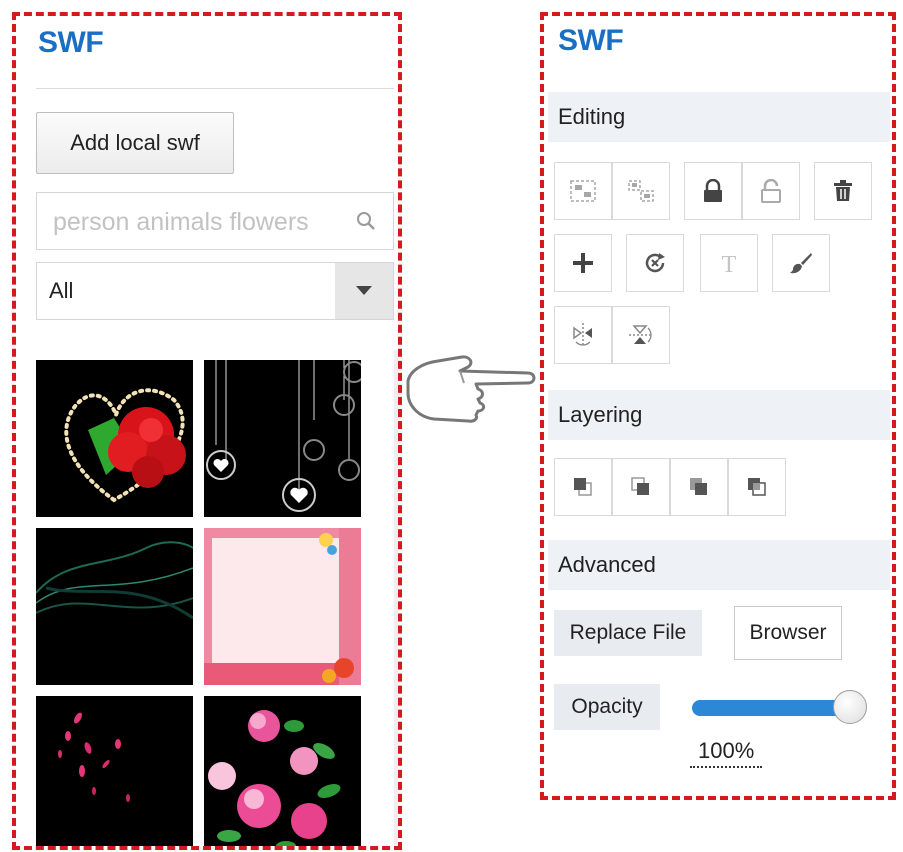 The image size is (903, 852). I want to click on bring-forward-icon, so click(698, 486).